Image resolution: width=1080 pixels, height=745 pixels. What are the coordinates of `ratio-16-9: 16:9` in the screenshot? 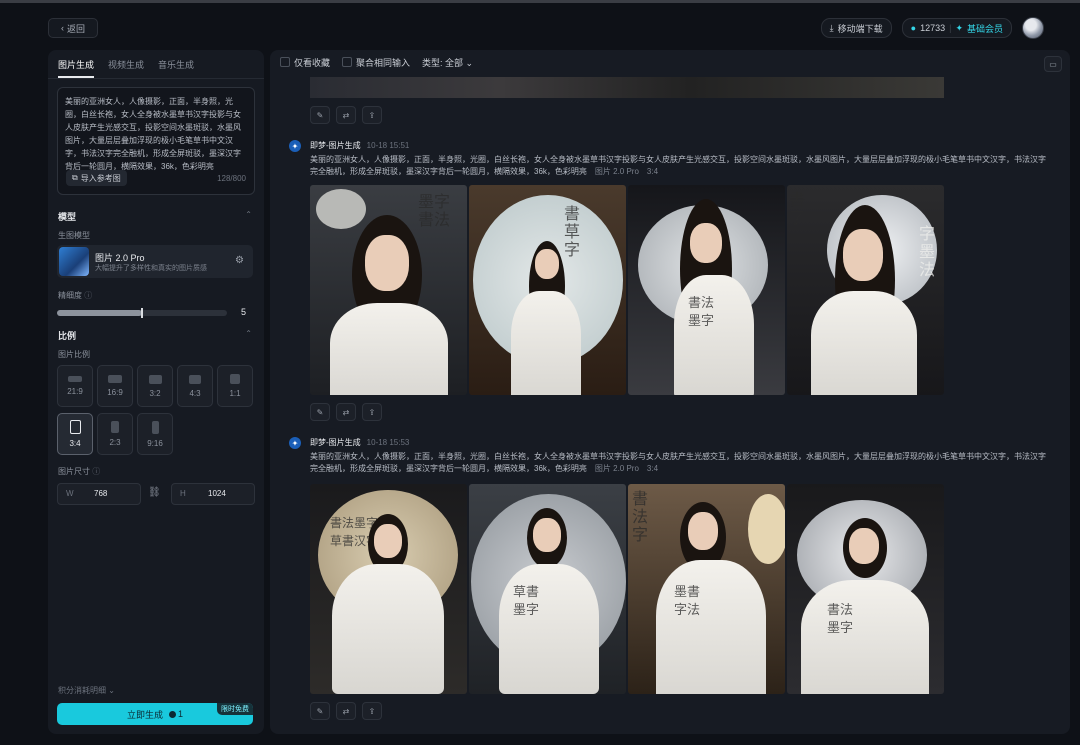 It's located at (115, 386).